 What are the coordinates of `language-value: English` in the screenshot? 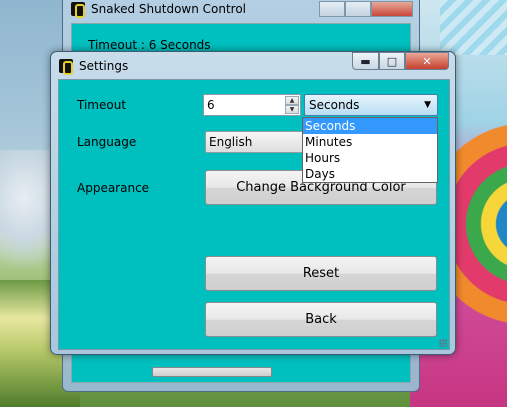 It's located at (231, 142).